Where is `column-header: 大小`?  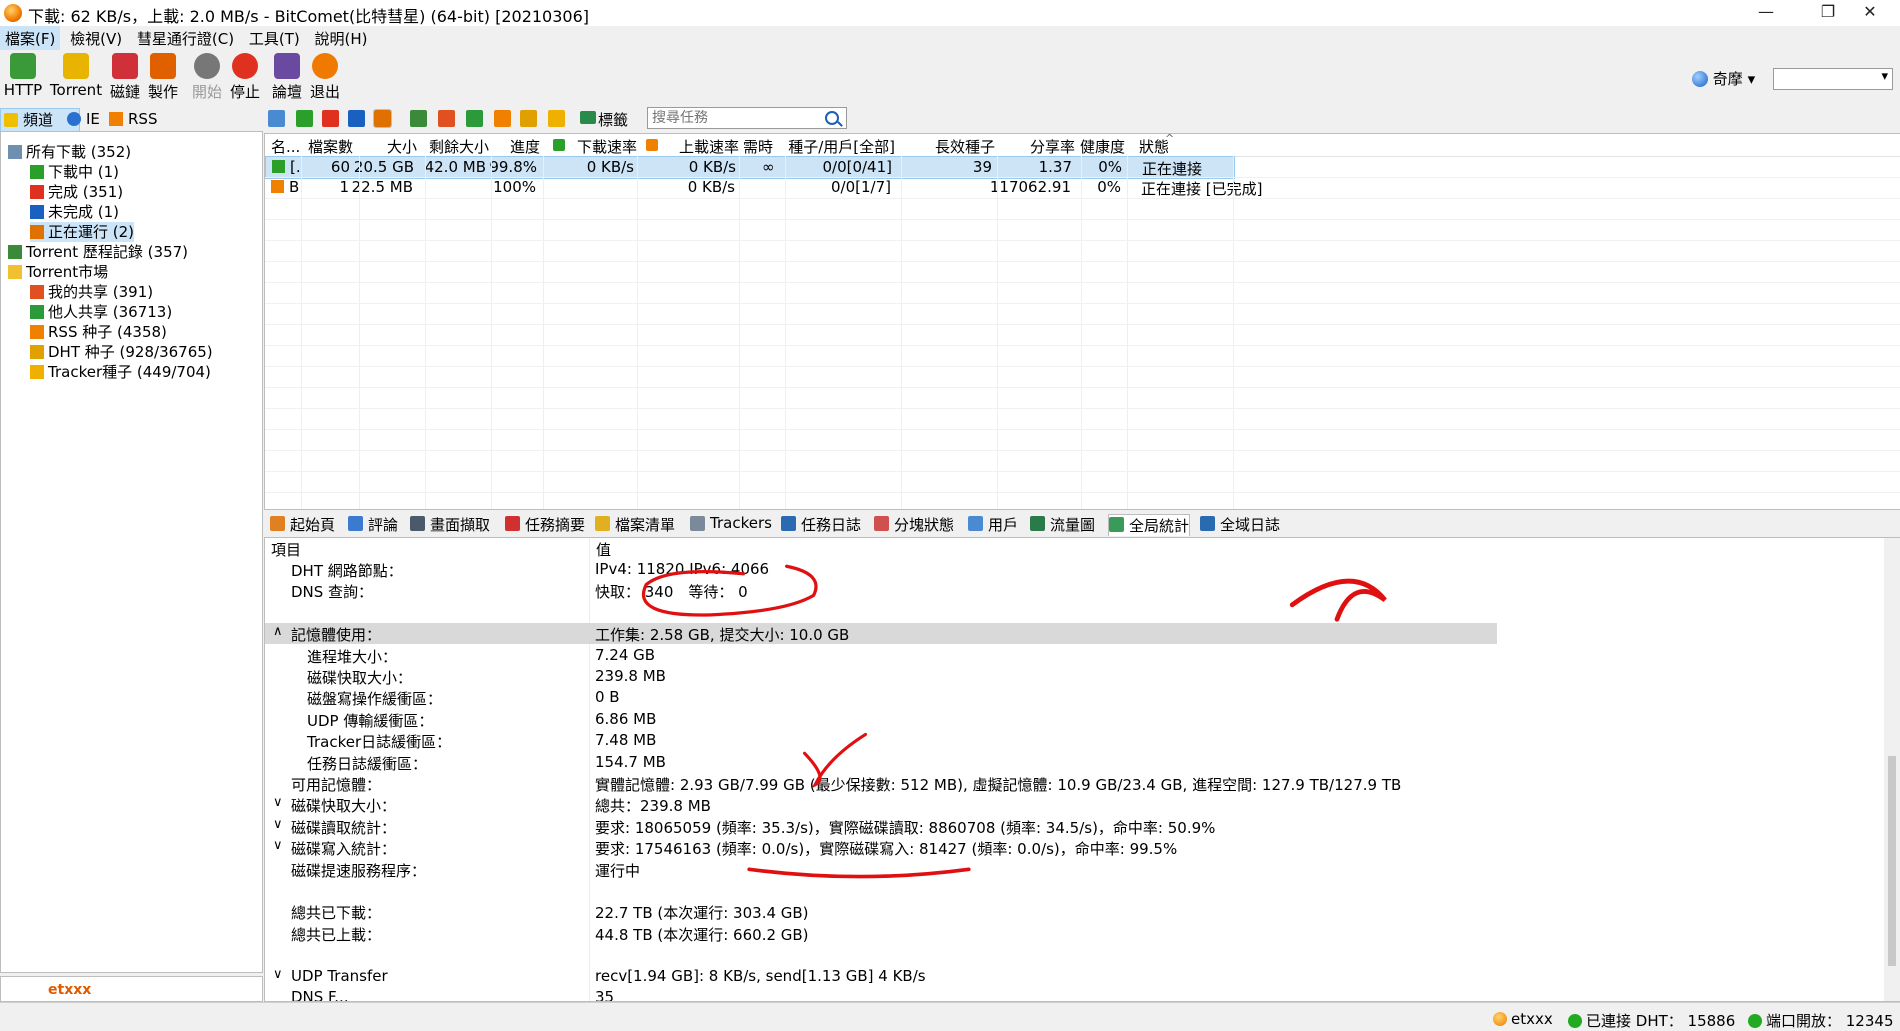
column-header: 大小 is located at coordinates (402, 146).